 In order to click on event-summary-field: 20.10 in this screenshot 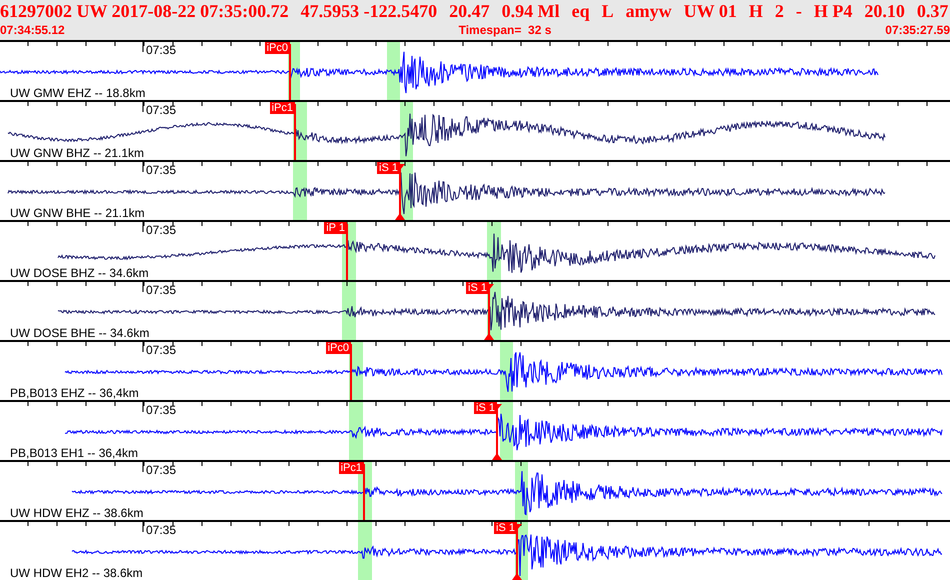, I will do `click(884, 11)`.